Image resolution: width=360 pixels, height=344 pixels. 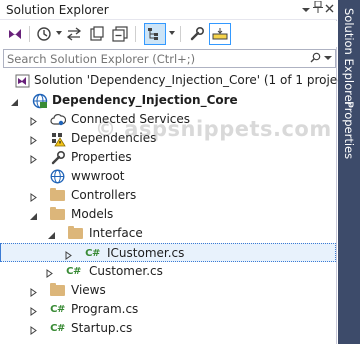 I want to click on tree-item-models: Models, so click(x=168, y=214).